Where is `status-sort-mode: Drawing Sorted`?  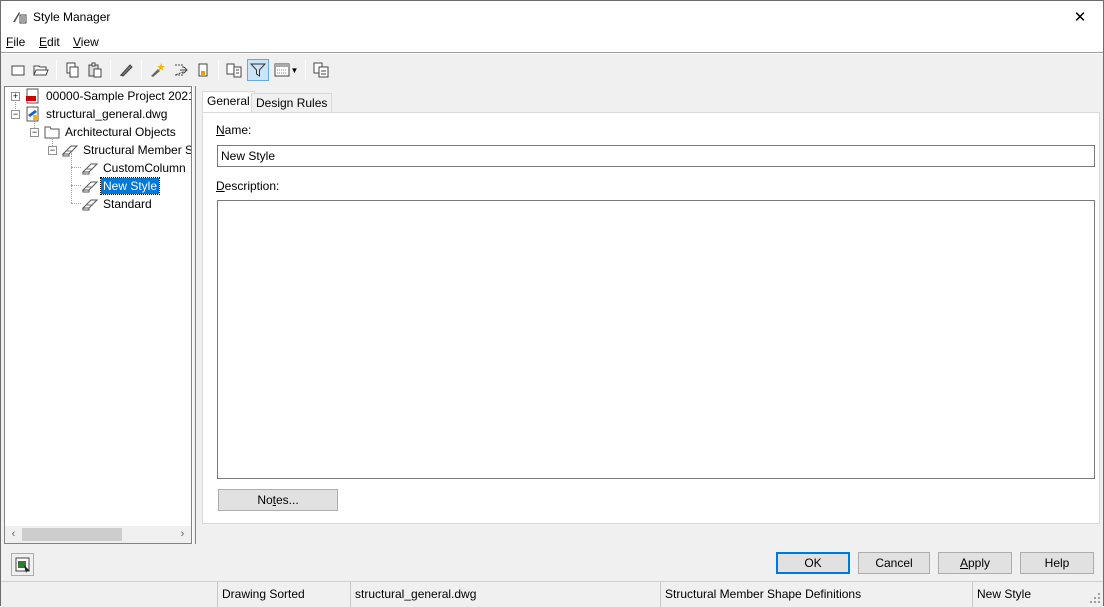 status-sort-mode: Drawing Sorted is located at coordinates (283, 594).